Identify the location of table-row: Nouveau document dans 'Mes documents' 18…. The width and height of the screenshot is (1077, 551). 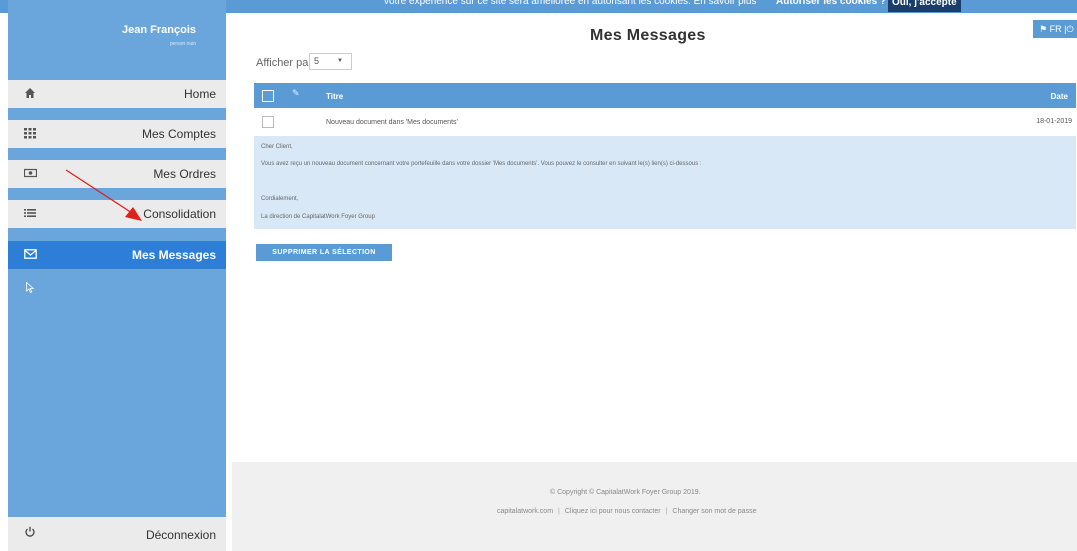
(665, 122).